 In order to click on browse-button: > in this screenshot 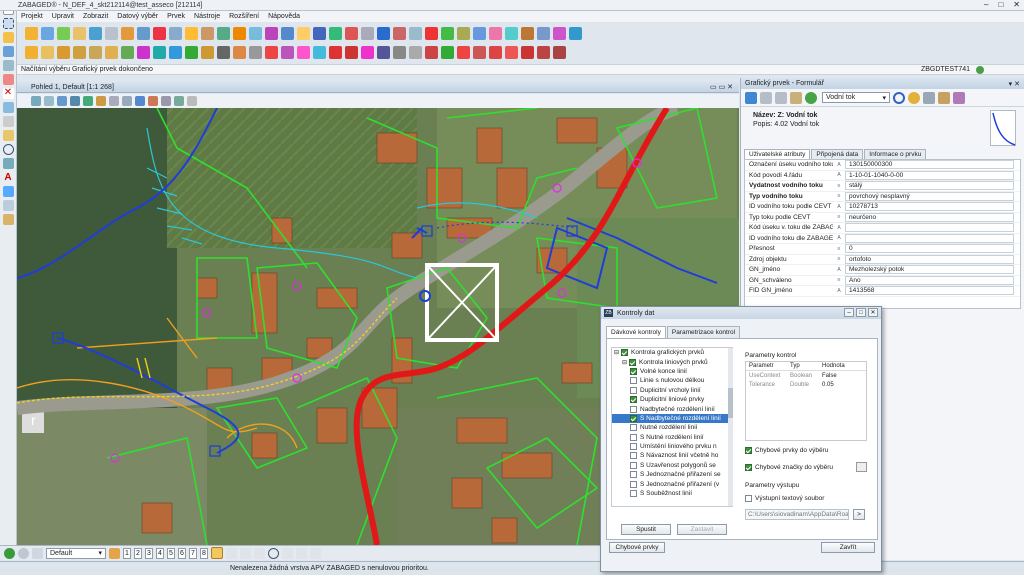, I will do `click(859, 514)`.